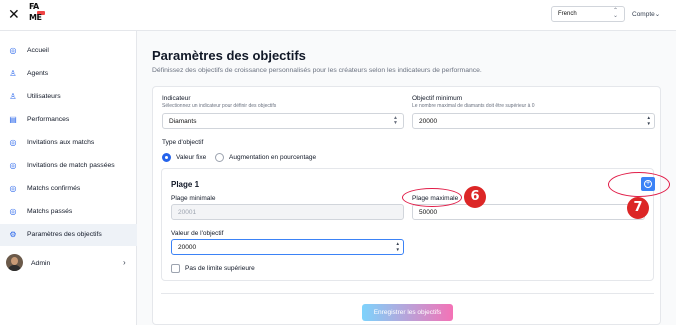  Describe the element at coordinates (197, 233) in the screenshot. I see `goal-value-label: Valeur de l'objectif` at that location.